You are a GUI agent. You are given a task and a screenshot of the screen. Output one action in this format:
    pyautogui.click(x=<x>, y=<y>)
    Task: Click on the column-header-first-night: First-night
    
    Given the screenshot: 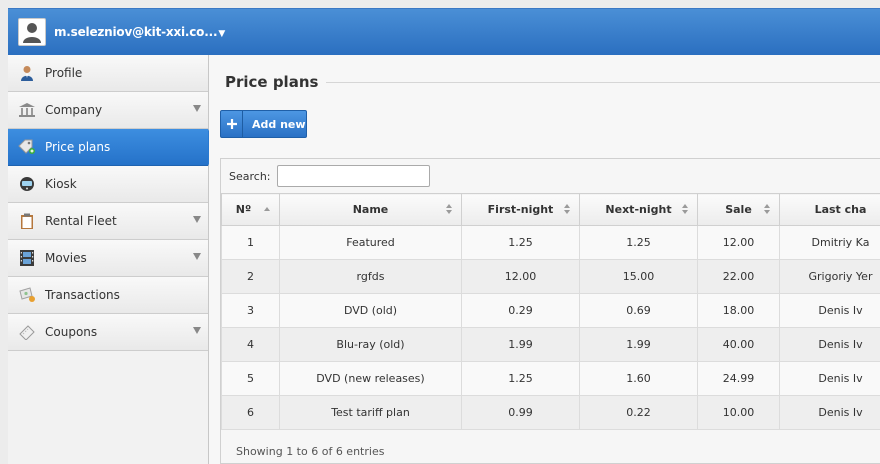 What is the action you would take?
    pyautogui.click(x=520, y=209)
    